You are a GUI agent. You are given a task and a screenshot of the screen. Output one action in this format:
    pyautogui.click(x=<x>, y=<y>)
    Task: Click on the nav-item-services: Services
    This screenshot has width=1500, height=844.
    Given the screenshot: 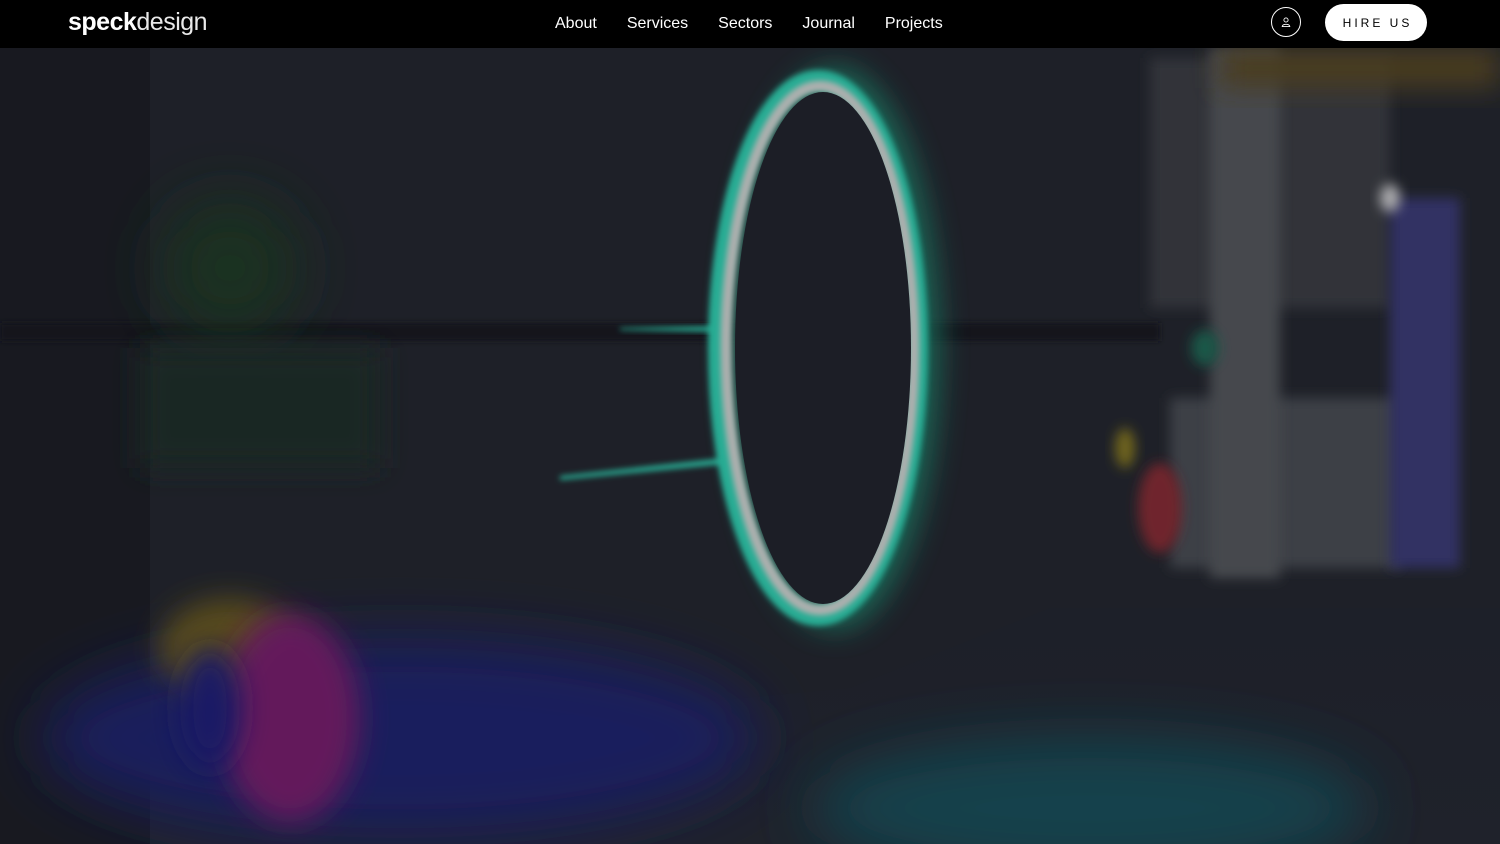 What is the action you would take?
    pyautogui.click(x=657, y=24)
    